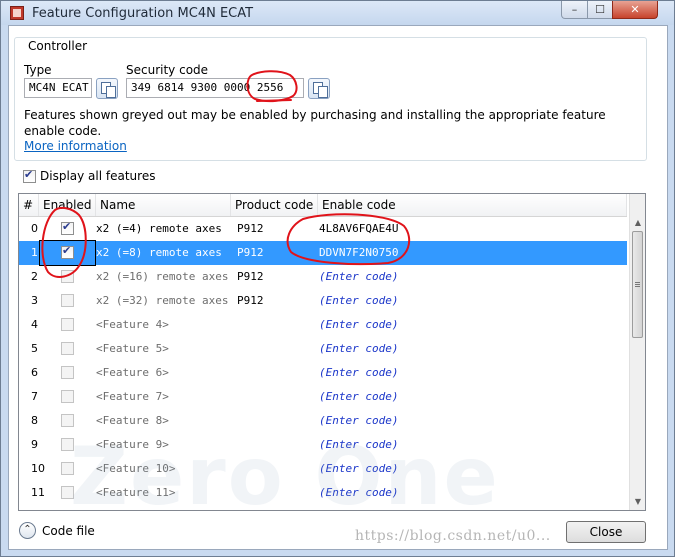  What do you see at coordinates (27, 530) in the screenshot?
I see `expand-code-file-button: ⌃` at bounding box center [27, 530].